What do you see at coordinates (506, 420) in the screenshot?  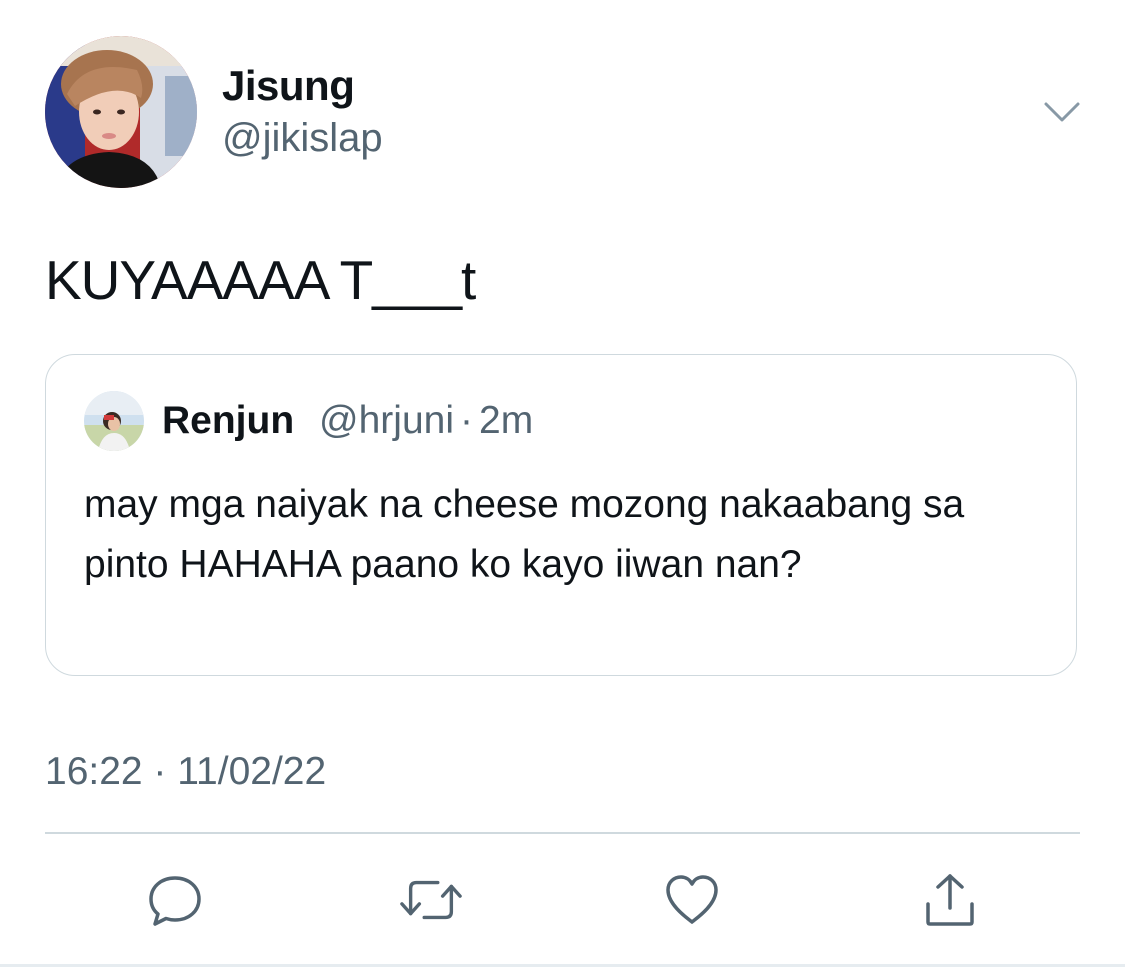 I see `quoted-time: 2m` at bounding box center [506, 420].